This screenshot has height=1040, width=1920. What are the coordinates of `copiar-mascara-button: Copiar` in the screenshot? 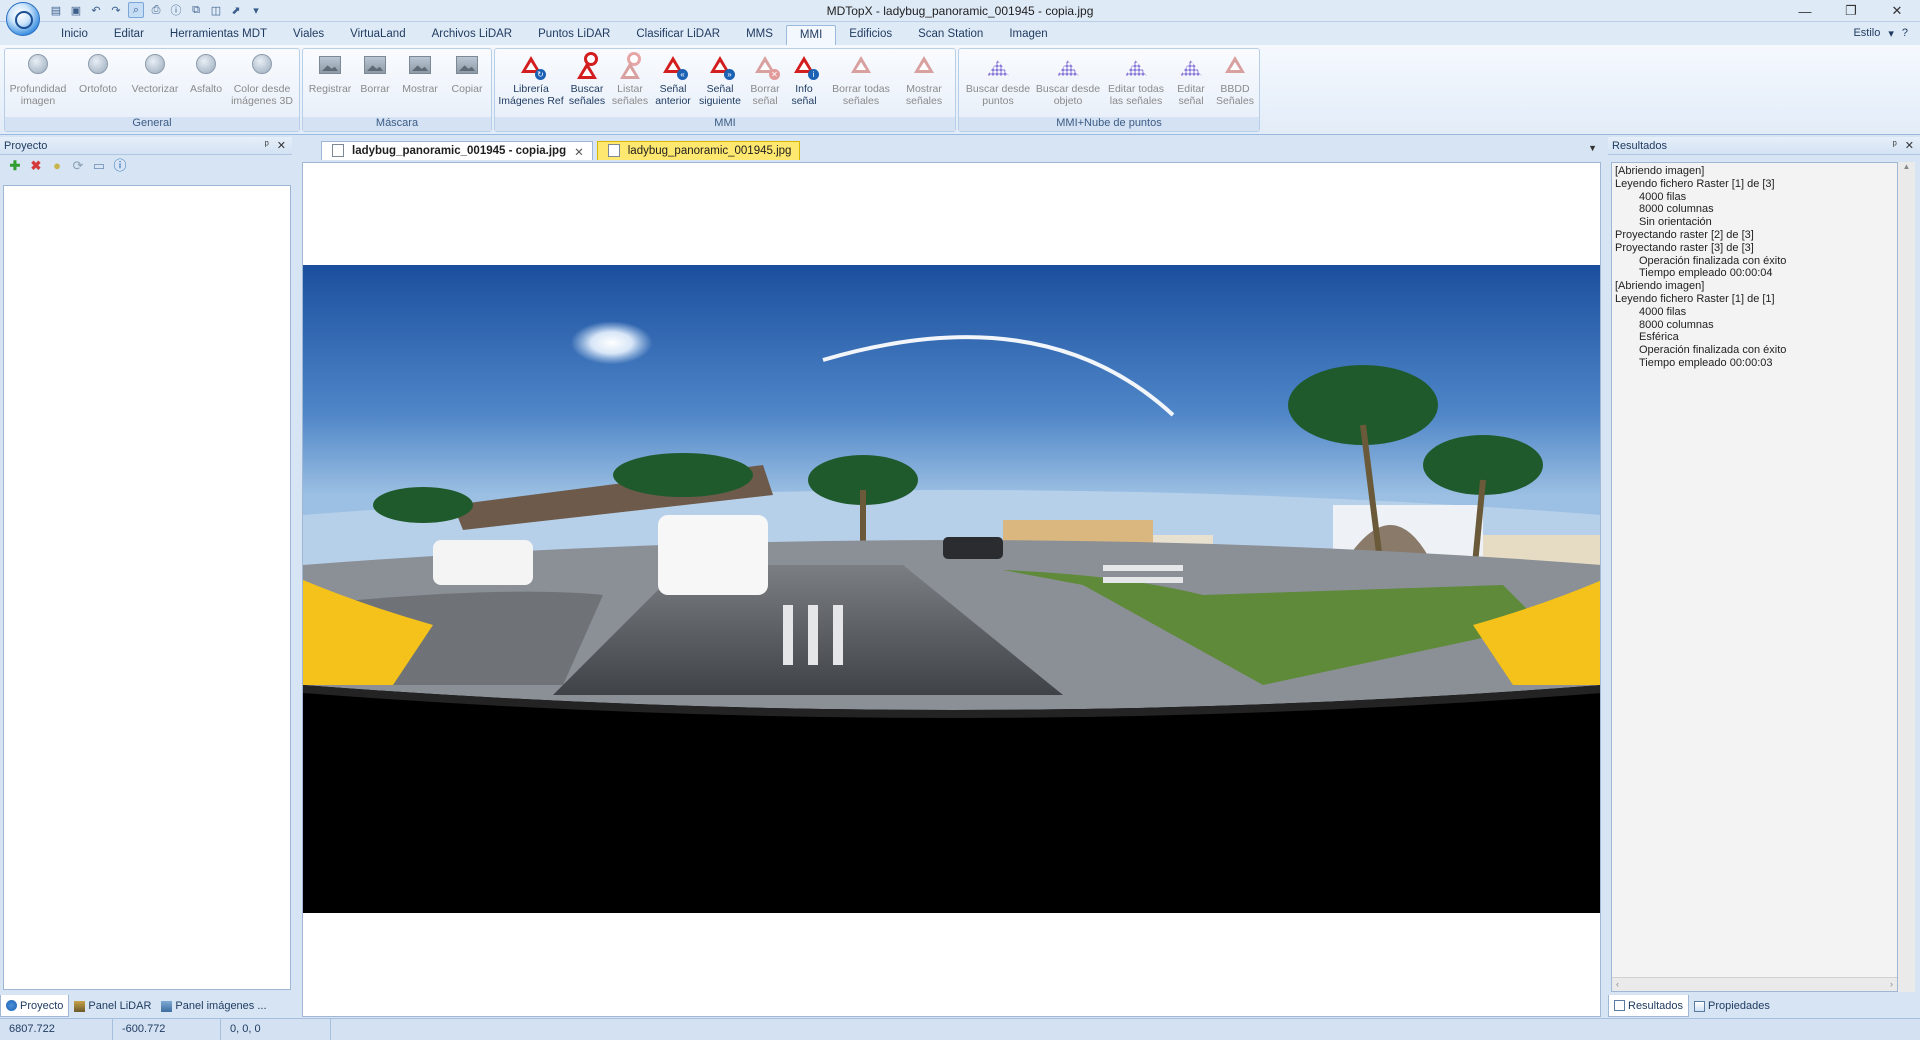 It's located at (467, 73).